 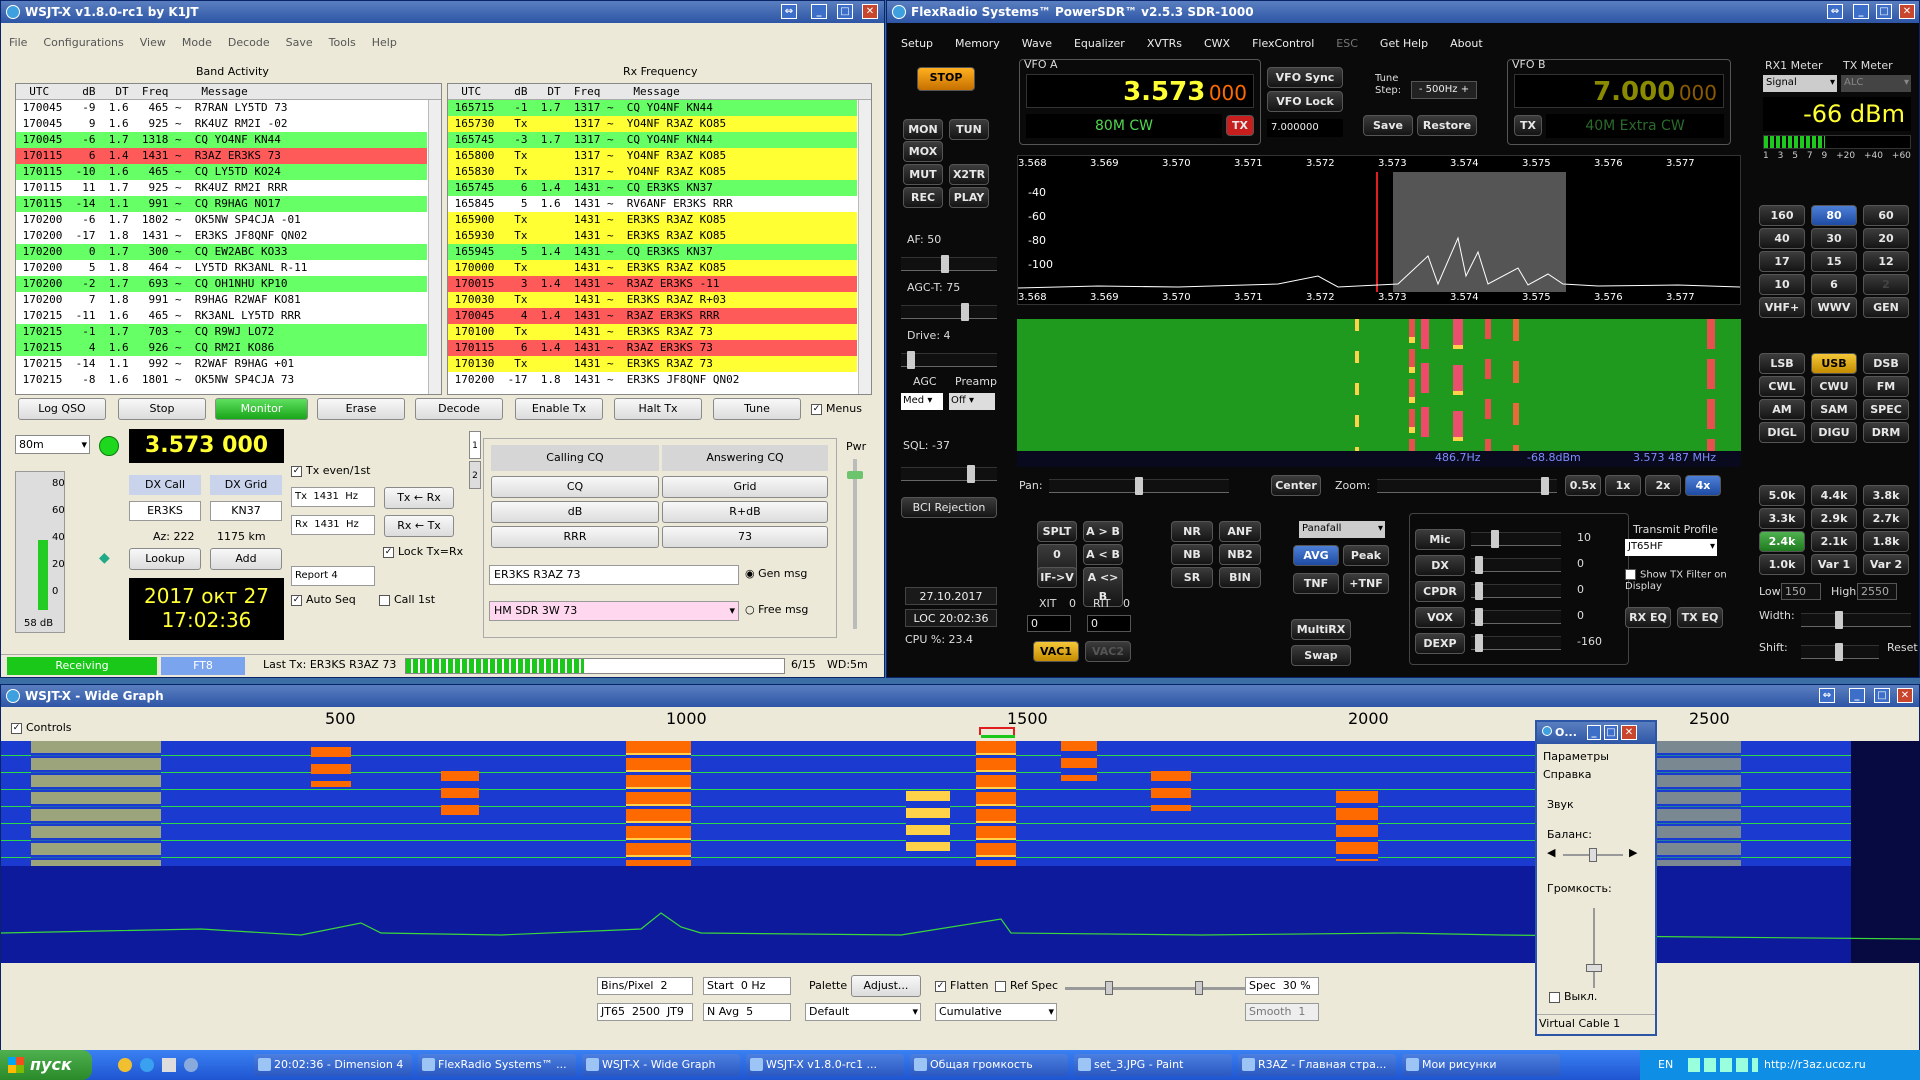 What do you see at coordinates (1217, 43) in the screenshot?
I see `menu-item-cwx: CWX` at bounding box center [1217, 43].